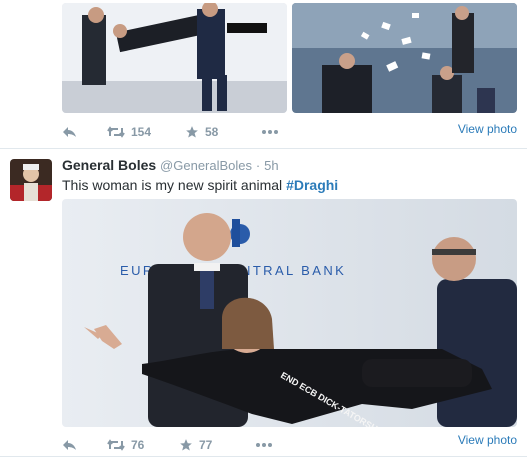 The height and width of the screenshot is (459, 527). I want to click on tweet-actions: 76 77, so click(167, 445).